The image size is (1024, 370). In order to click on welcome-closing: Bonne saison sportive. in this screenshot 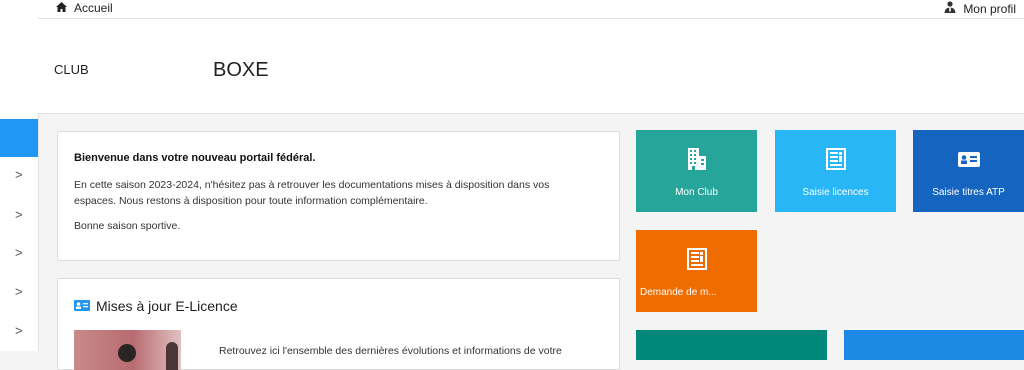, I will do `click(127, 226)`.